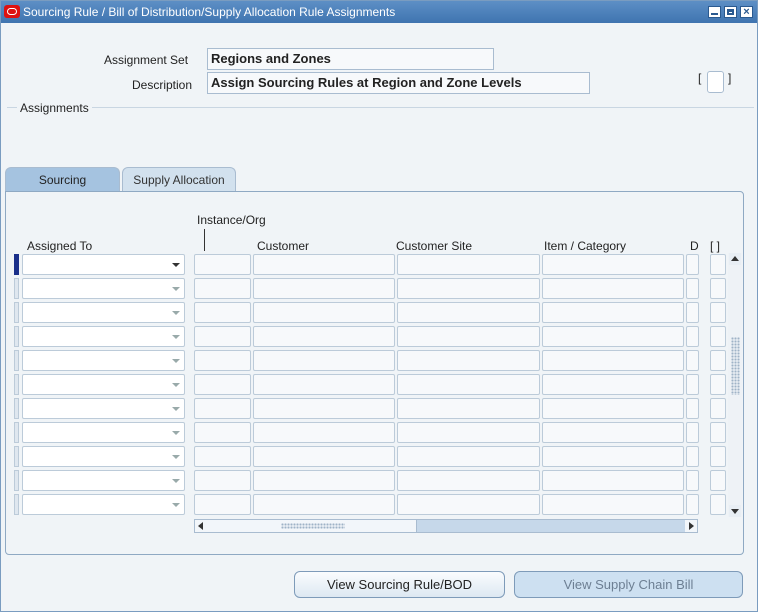 This screenshot has width=758, height=612. What do you see at coordinates (446, 526) in the screenshot?
I see `horizontal-scrollbar` at bounding box center [446, 526].